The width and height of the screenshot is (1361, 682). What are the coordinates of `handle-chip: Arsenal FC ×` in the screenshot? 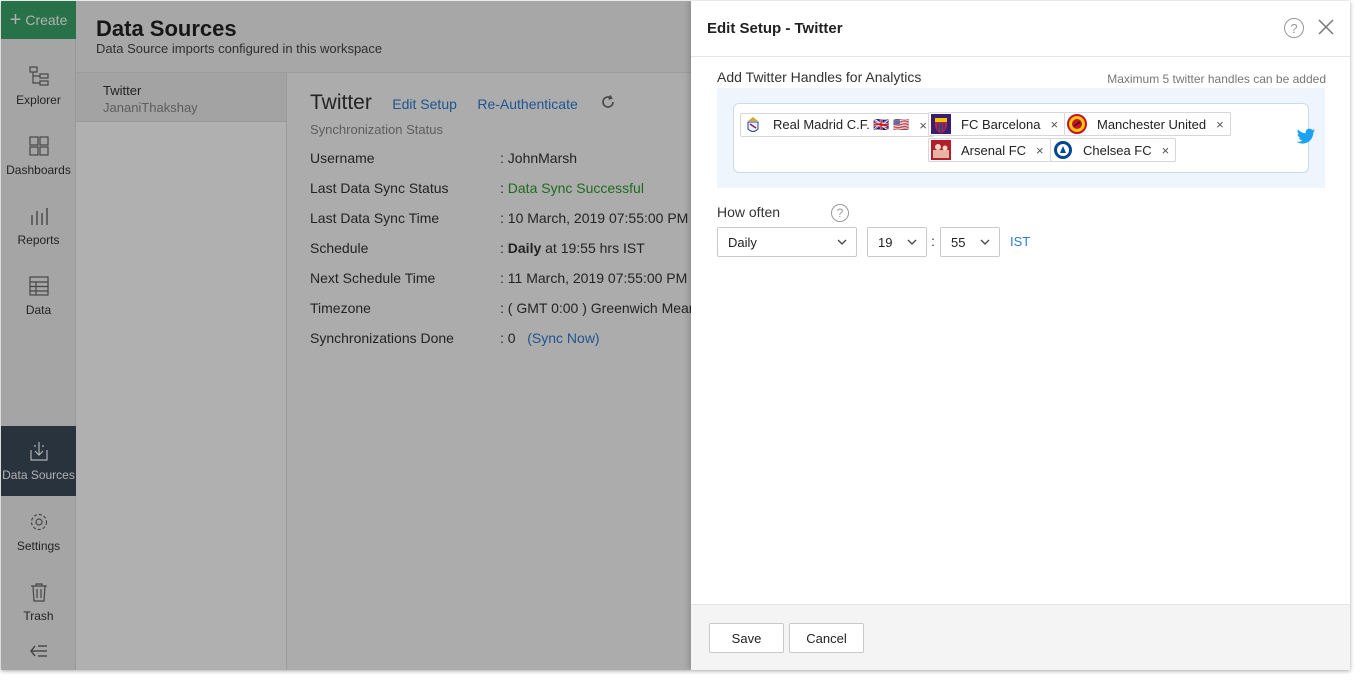 It's located at (989, 150).